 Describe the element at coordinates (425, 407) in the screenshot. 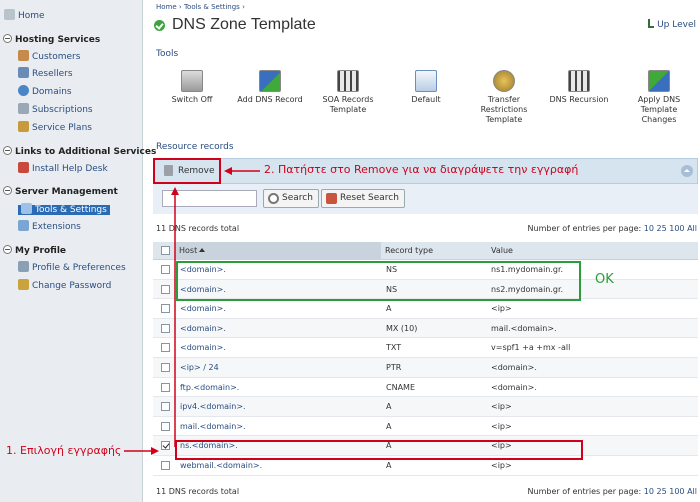

I see `table-row: ipv4.<domain>. A <ip>` at that location.